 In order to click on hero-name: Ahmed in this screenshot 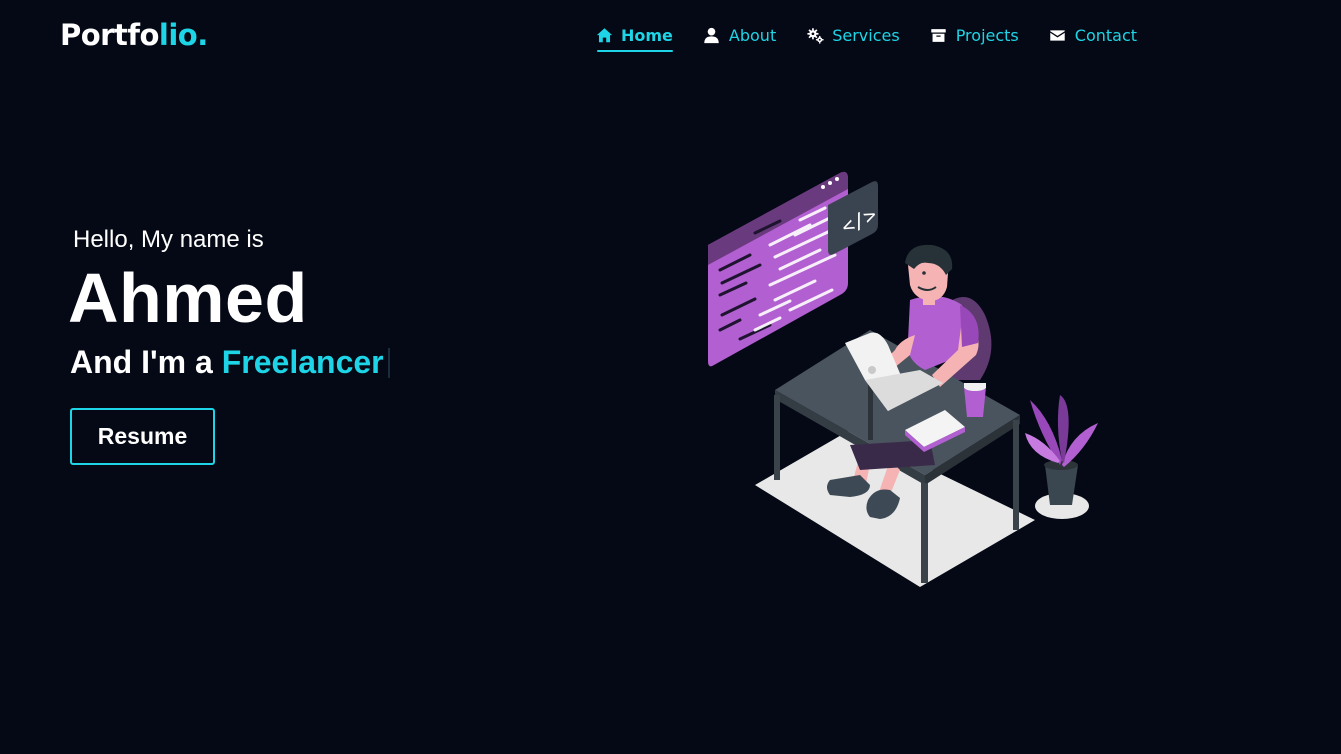, I will do `click(188, 298)`.